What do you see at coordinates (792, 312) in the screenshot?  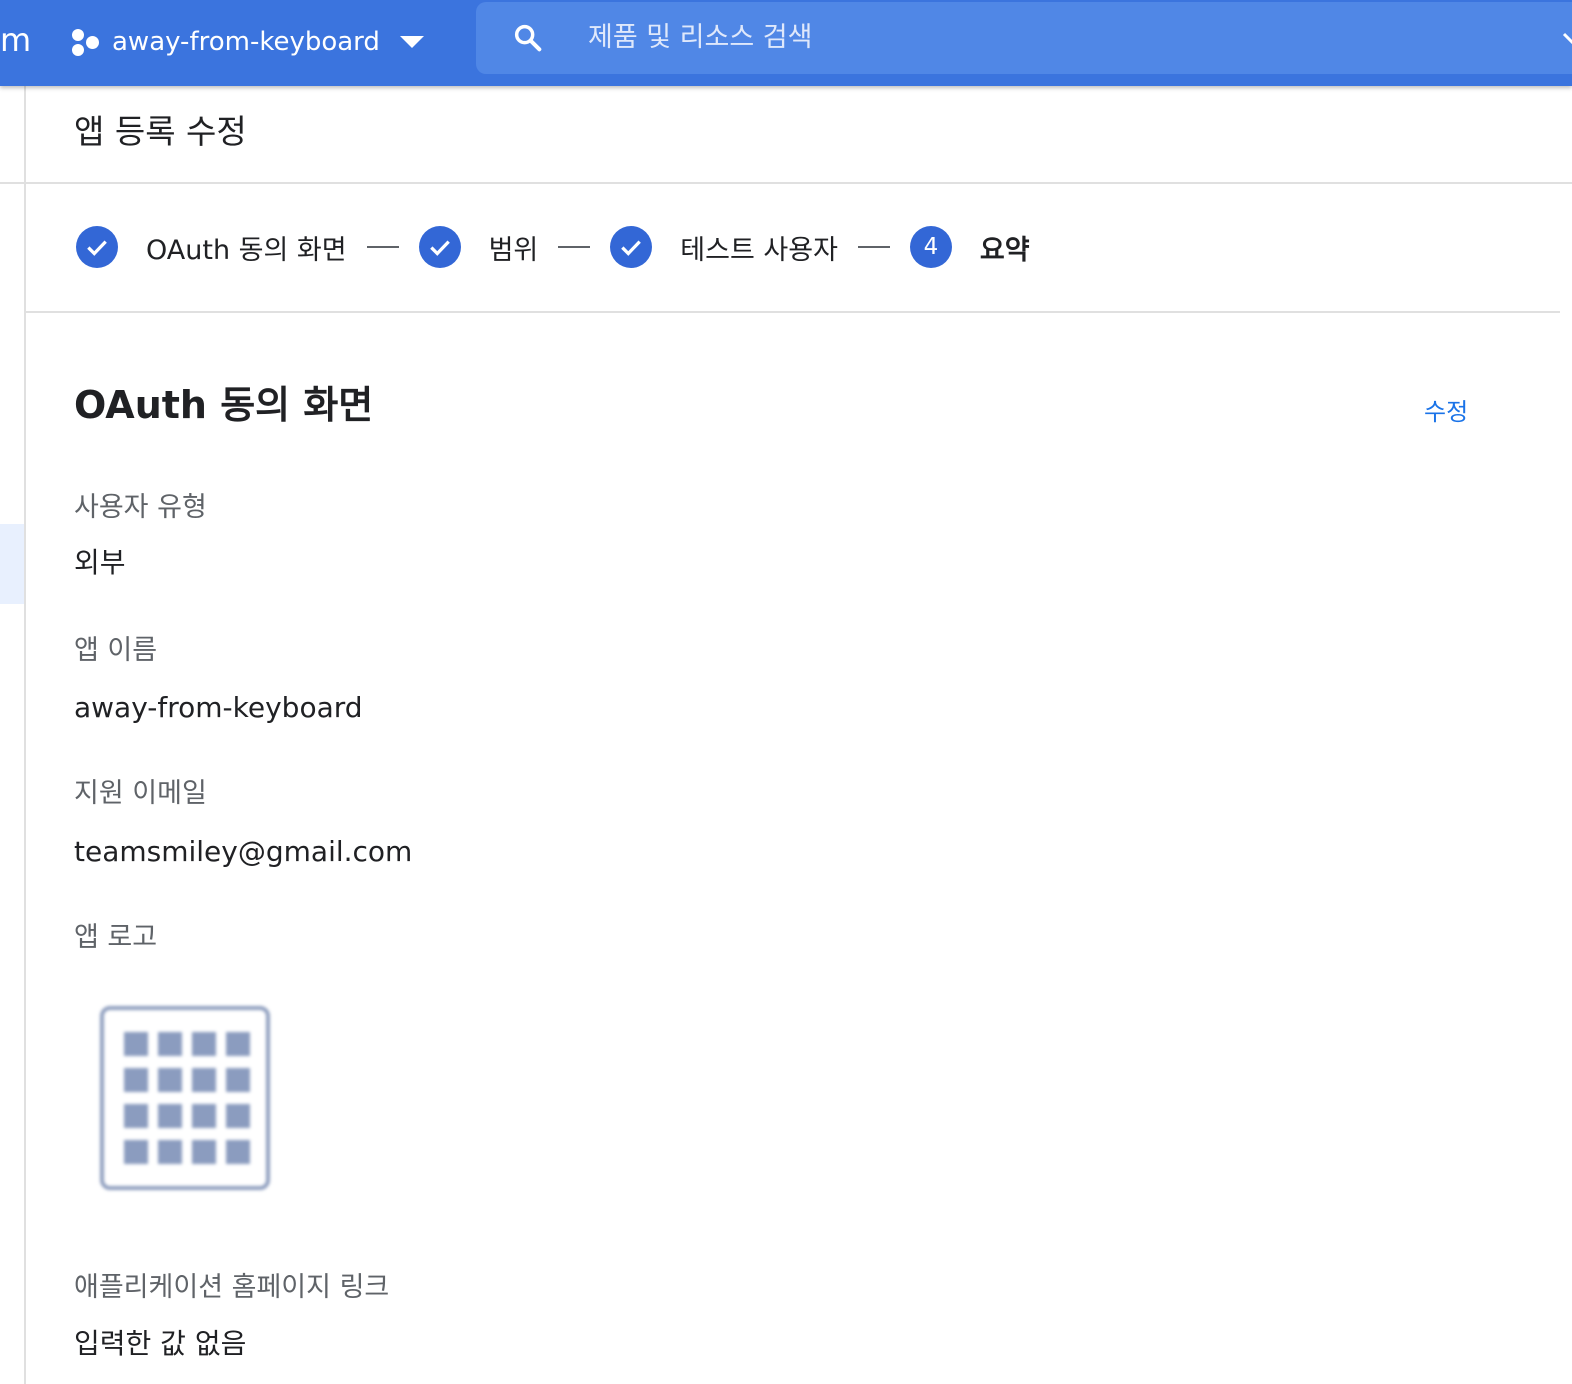 I see `stepper-divider` at bounding box center [792, 312].